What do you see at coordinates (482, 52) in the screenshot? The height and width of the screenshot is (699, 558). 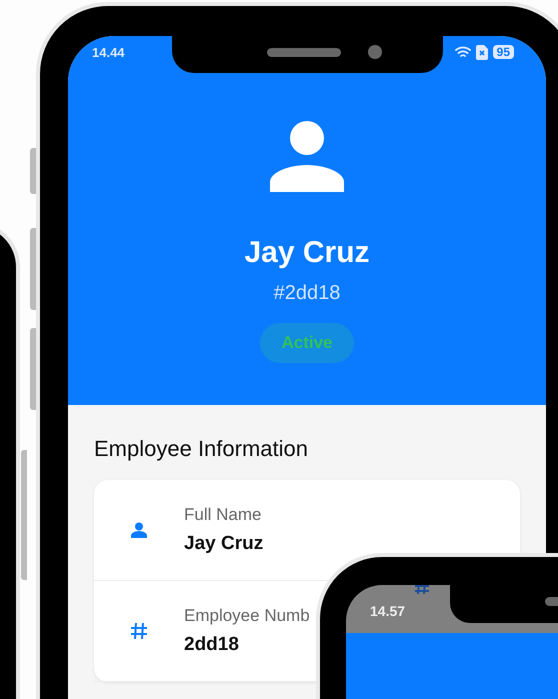 I see `sim-icon` at bounding box center [482, 52].